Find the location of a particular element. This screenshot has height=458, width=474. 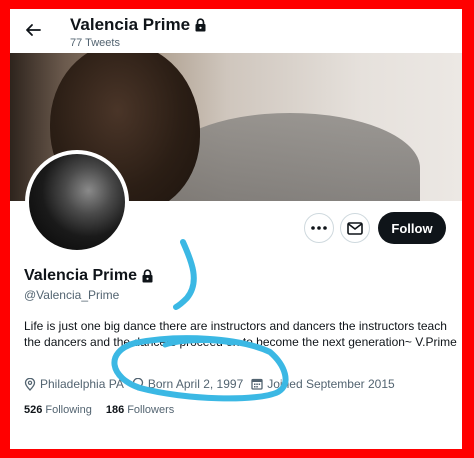

profile-name: Valencia Prime is located at coordinates (89, 276).